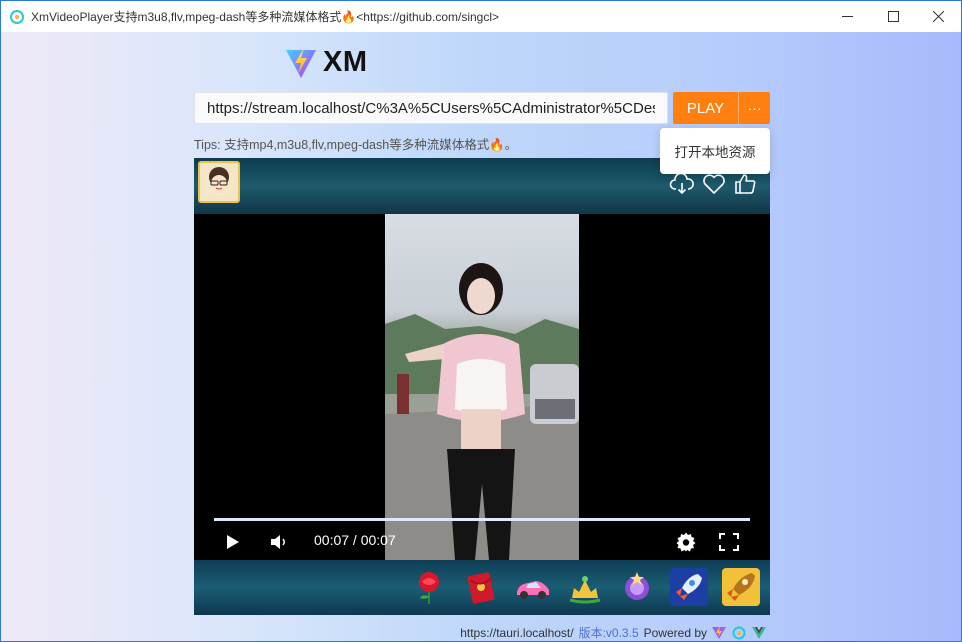  I want to click on progress-fill, so click(482, 519).